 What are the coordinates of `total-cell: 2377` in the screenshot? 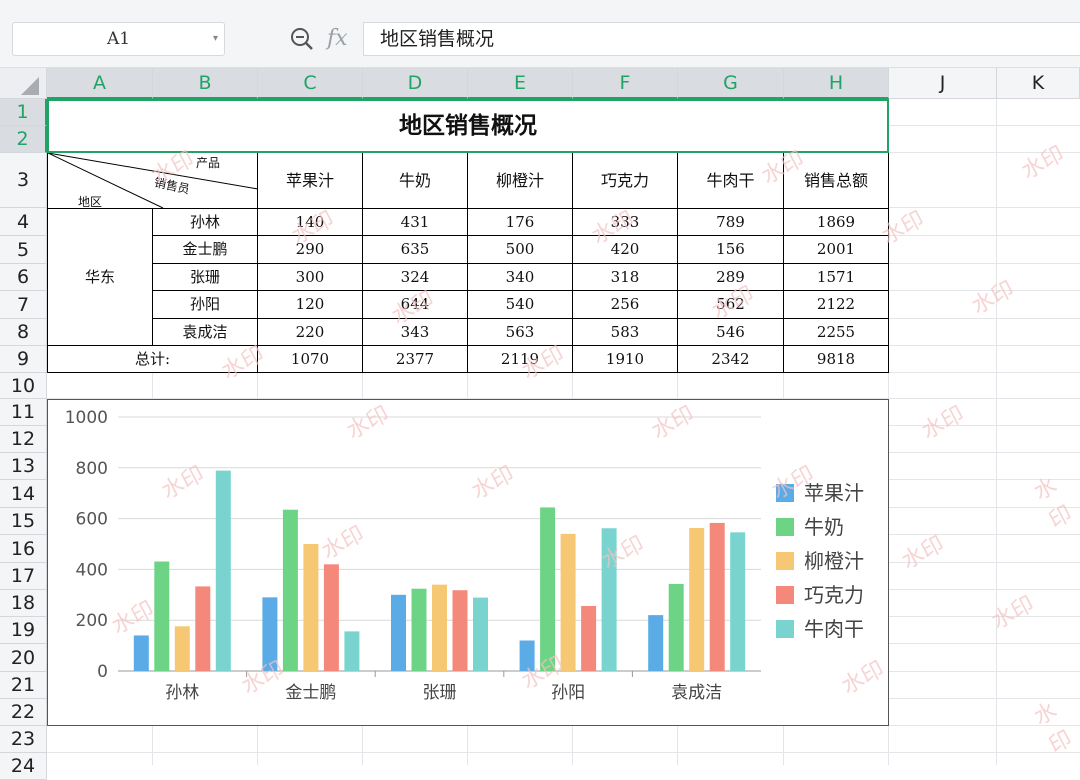 It's located at (415, 359).